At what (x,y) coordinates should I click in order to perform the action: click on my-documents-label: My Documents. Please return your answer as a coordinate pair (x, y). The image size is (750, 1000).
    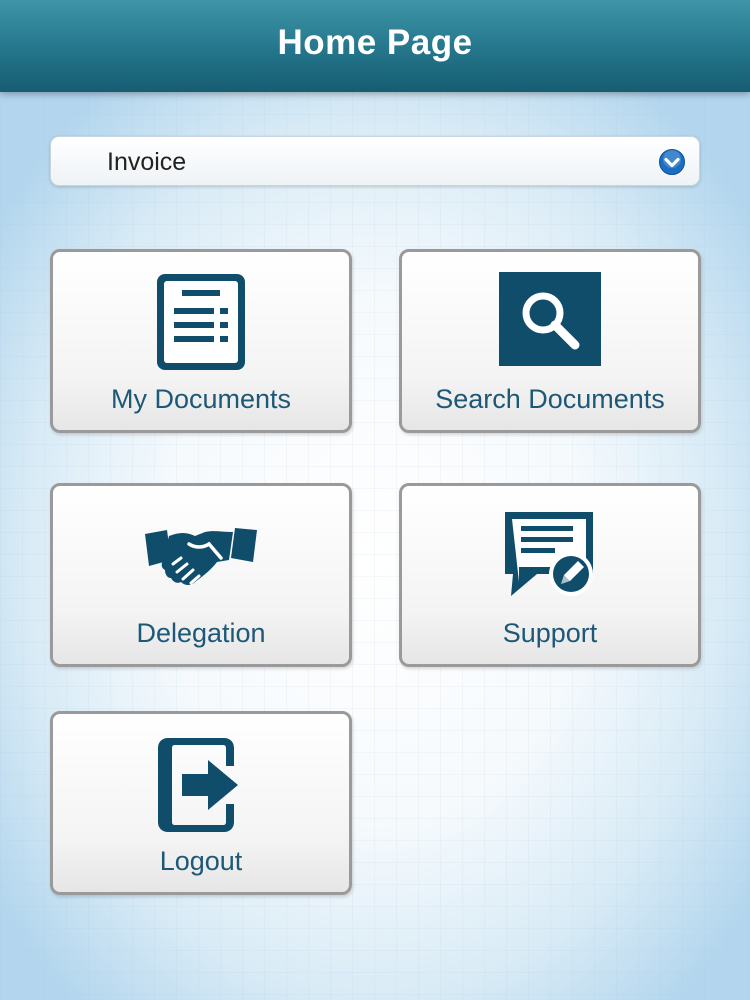
    Looking at the image, I should click on (201, 399).